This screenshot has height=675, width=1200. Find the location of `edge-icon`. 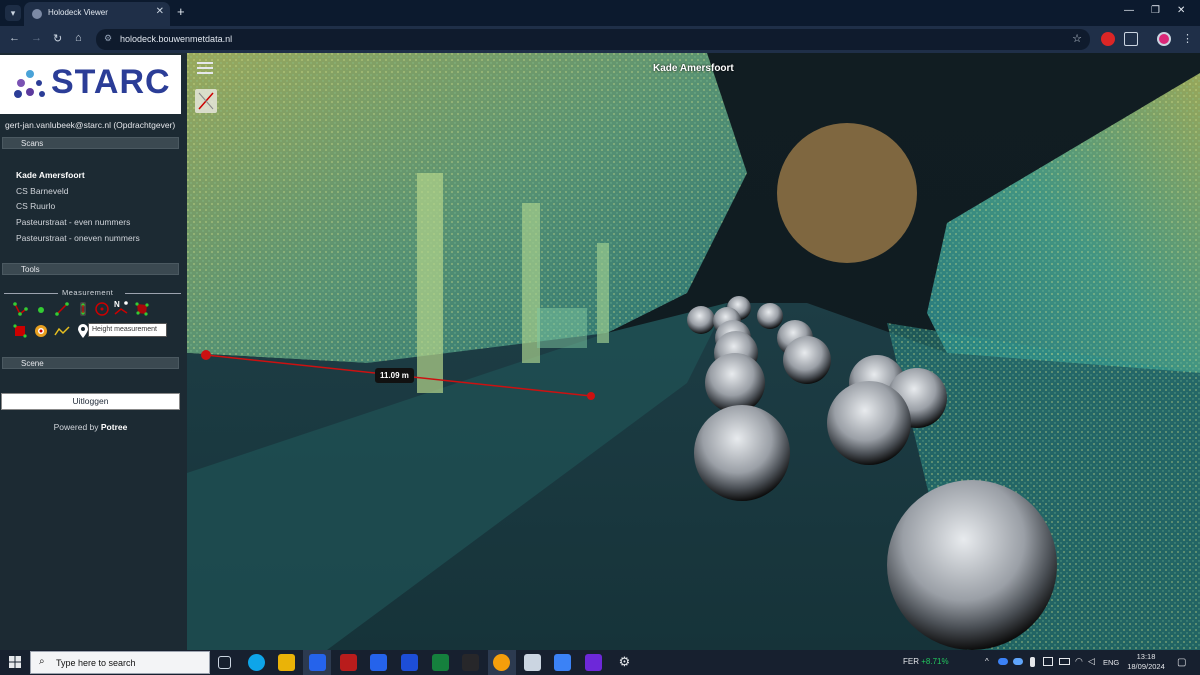

edge-icon is located at coordinates (256, 662).